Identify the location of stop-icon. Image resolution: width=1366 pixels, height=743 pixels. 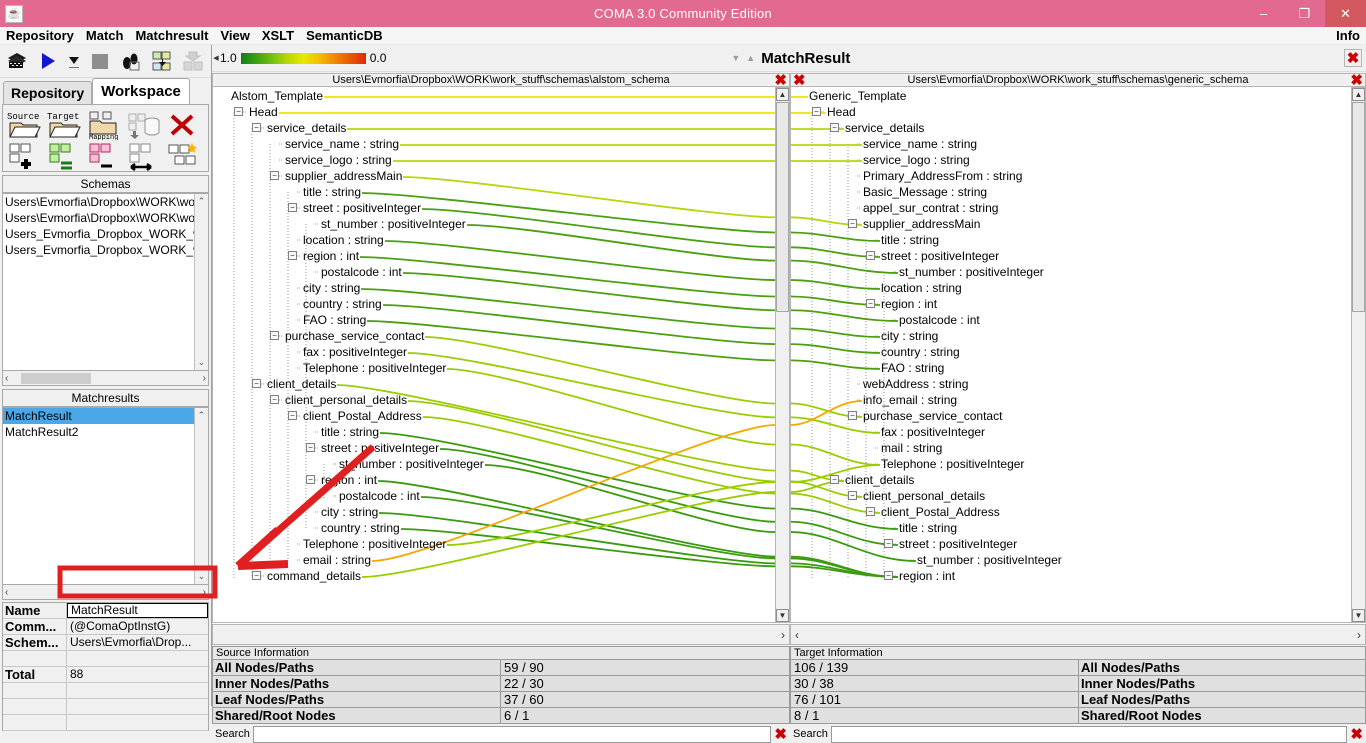
(100, 61).